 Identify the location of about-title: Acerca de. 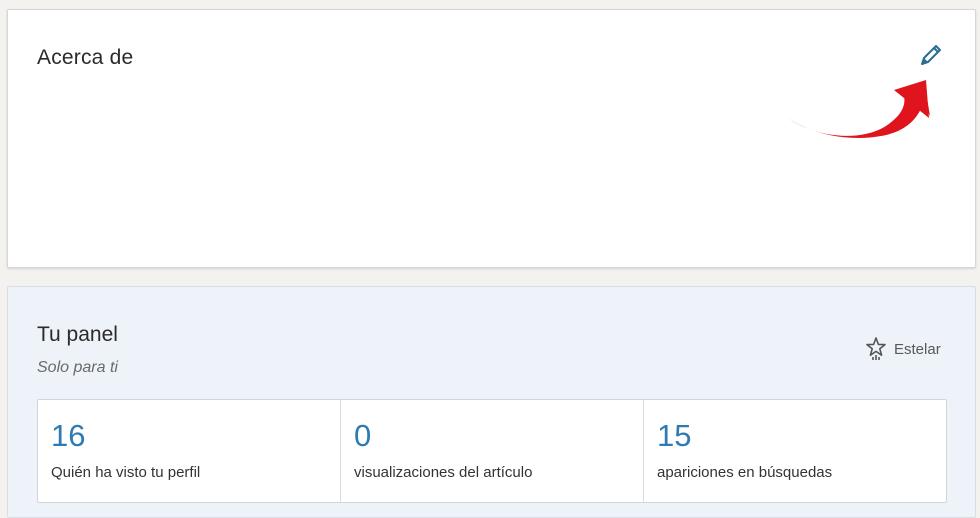
(85, 57).